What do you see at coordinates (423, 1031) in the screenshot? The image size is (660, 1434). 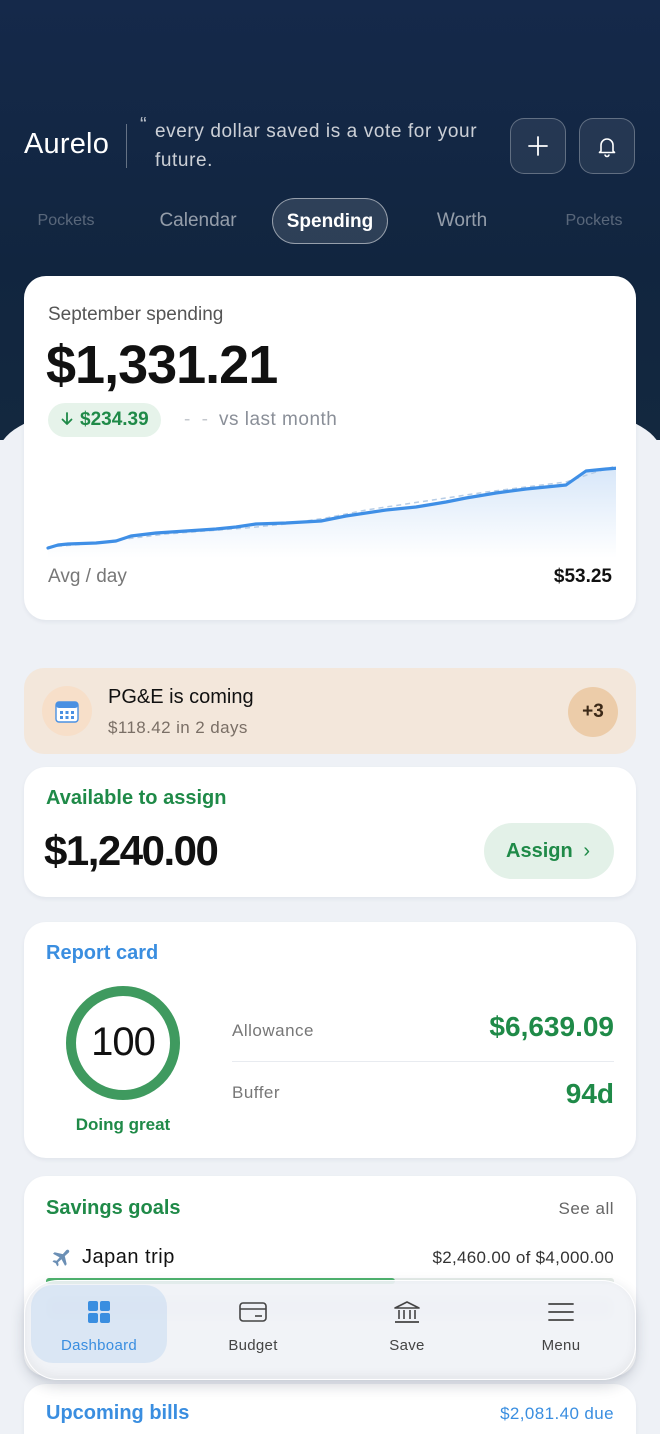 I see `stat-row-allowance: Allowance $6,639.09` at bounding box center [423, 1031].